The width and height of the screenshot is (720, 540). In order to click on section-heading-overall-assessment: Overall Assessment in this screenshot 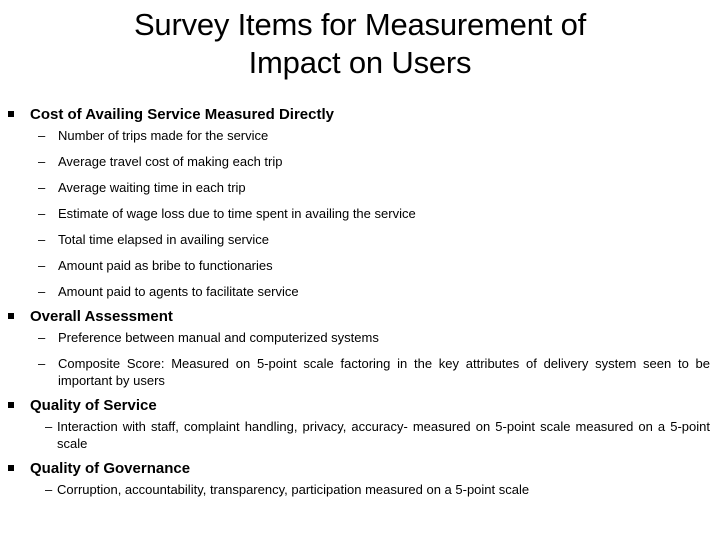, I will do `click(360, 317)`.